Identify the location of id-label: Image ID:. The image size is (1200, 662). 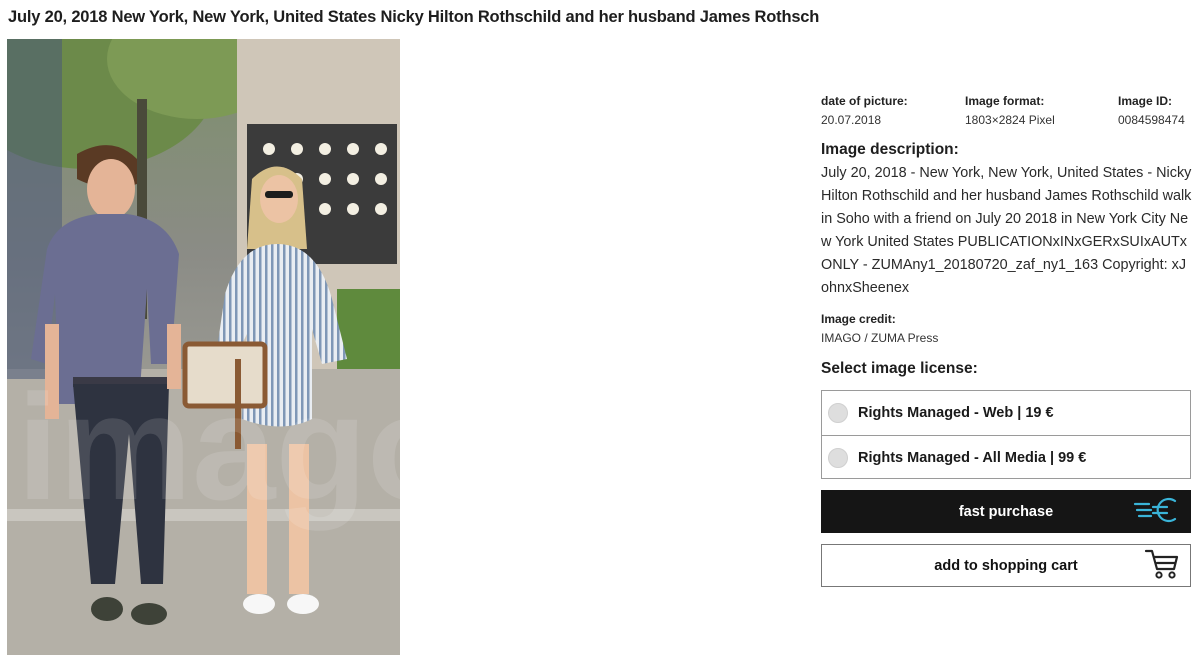
(1145, 101).